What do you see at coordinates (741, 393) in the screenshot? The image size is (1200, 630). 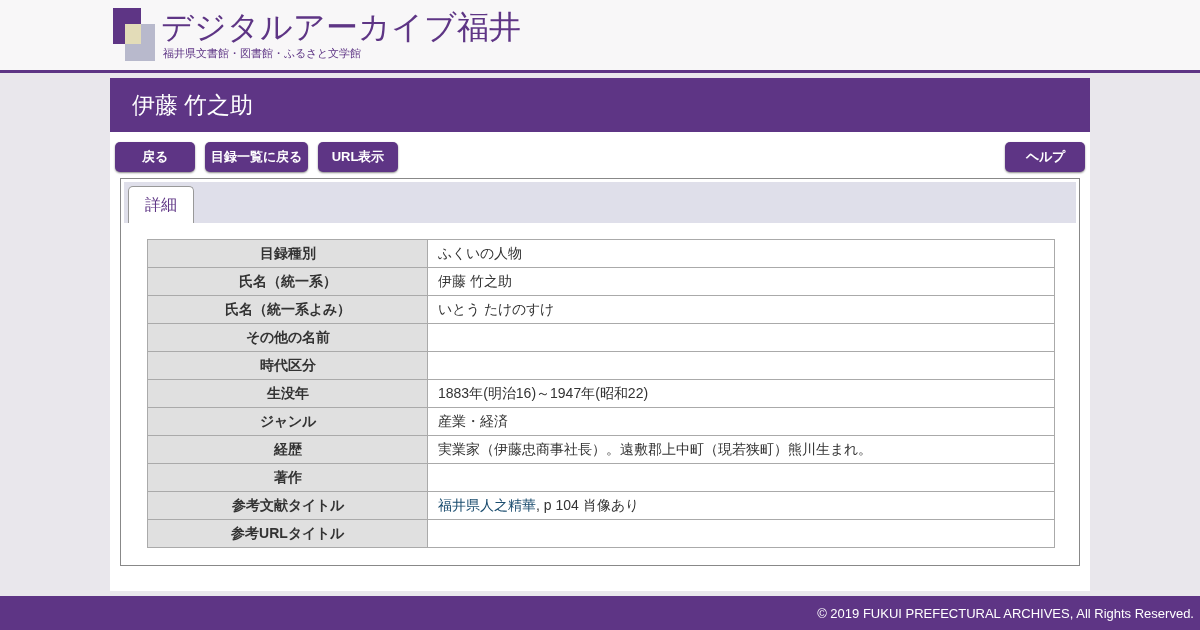 I see `field-value: 1883年(明治16)～1947年(昭和22)` at bounding box center [741, 393].